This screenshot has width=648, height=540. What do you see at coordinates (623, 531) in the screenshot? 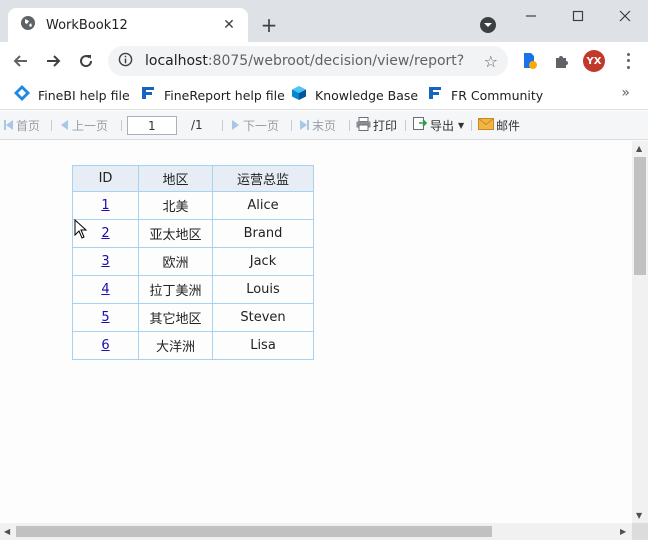
I see `scroll-right-icon: ▶` at bounding box center [623, 531].